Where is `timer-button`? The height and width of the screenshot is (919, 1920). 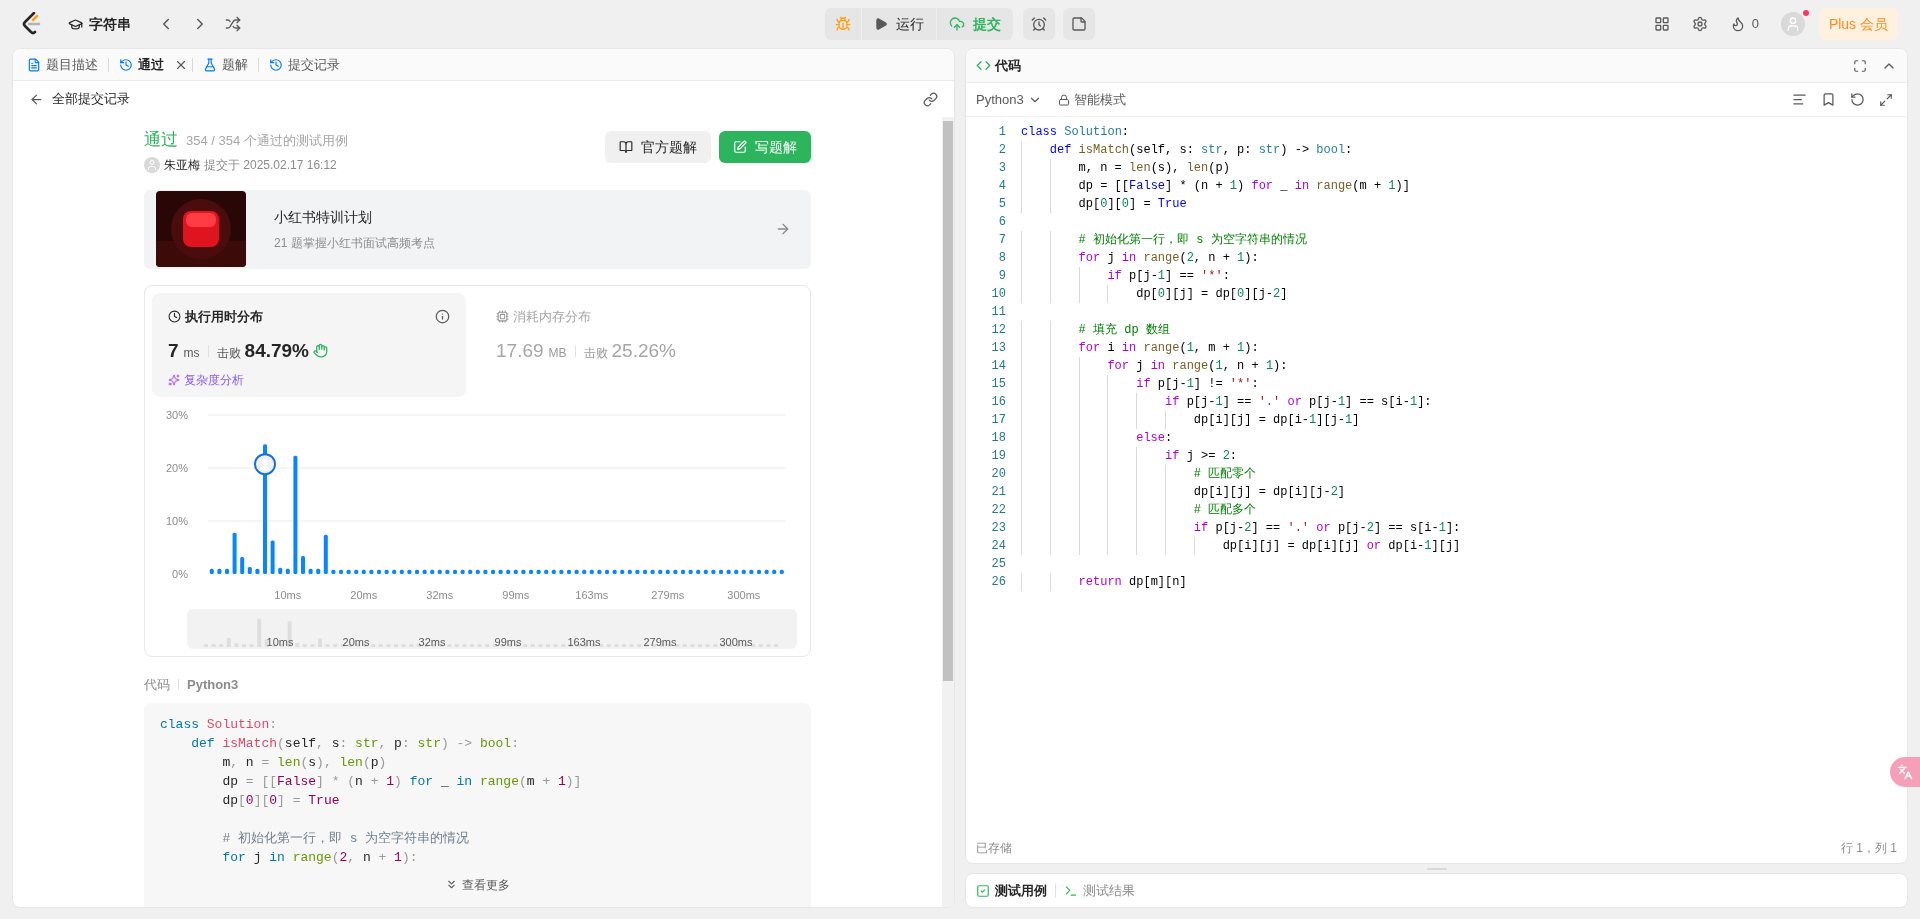
timer-button is located at coordinates (1039, 24).